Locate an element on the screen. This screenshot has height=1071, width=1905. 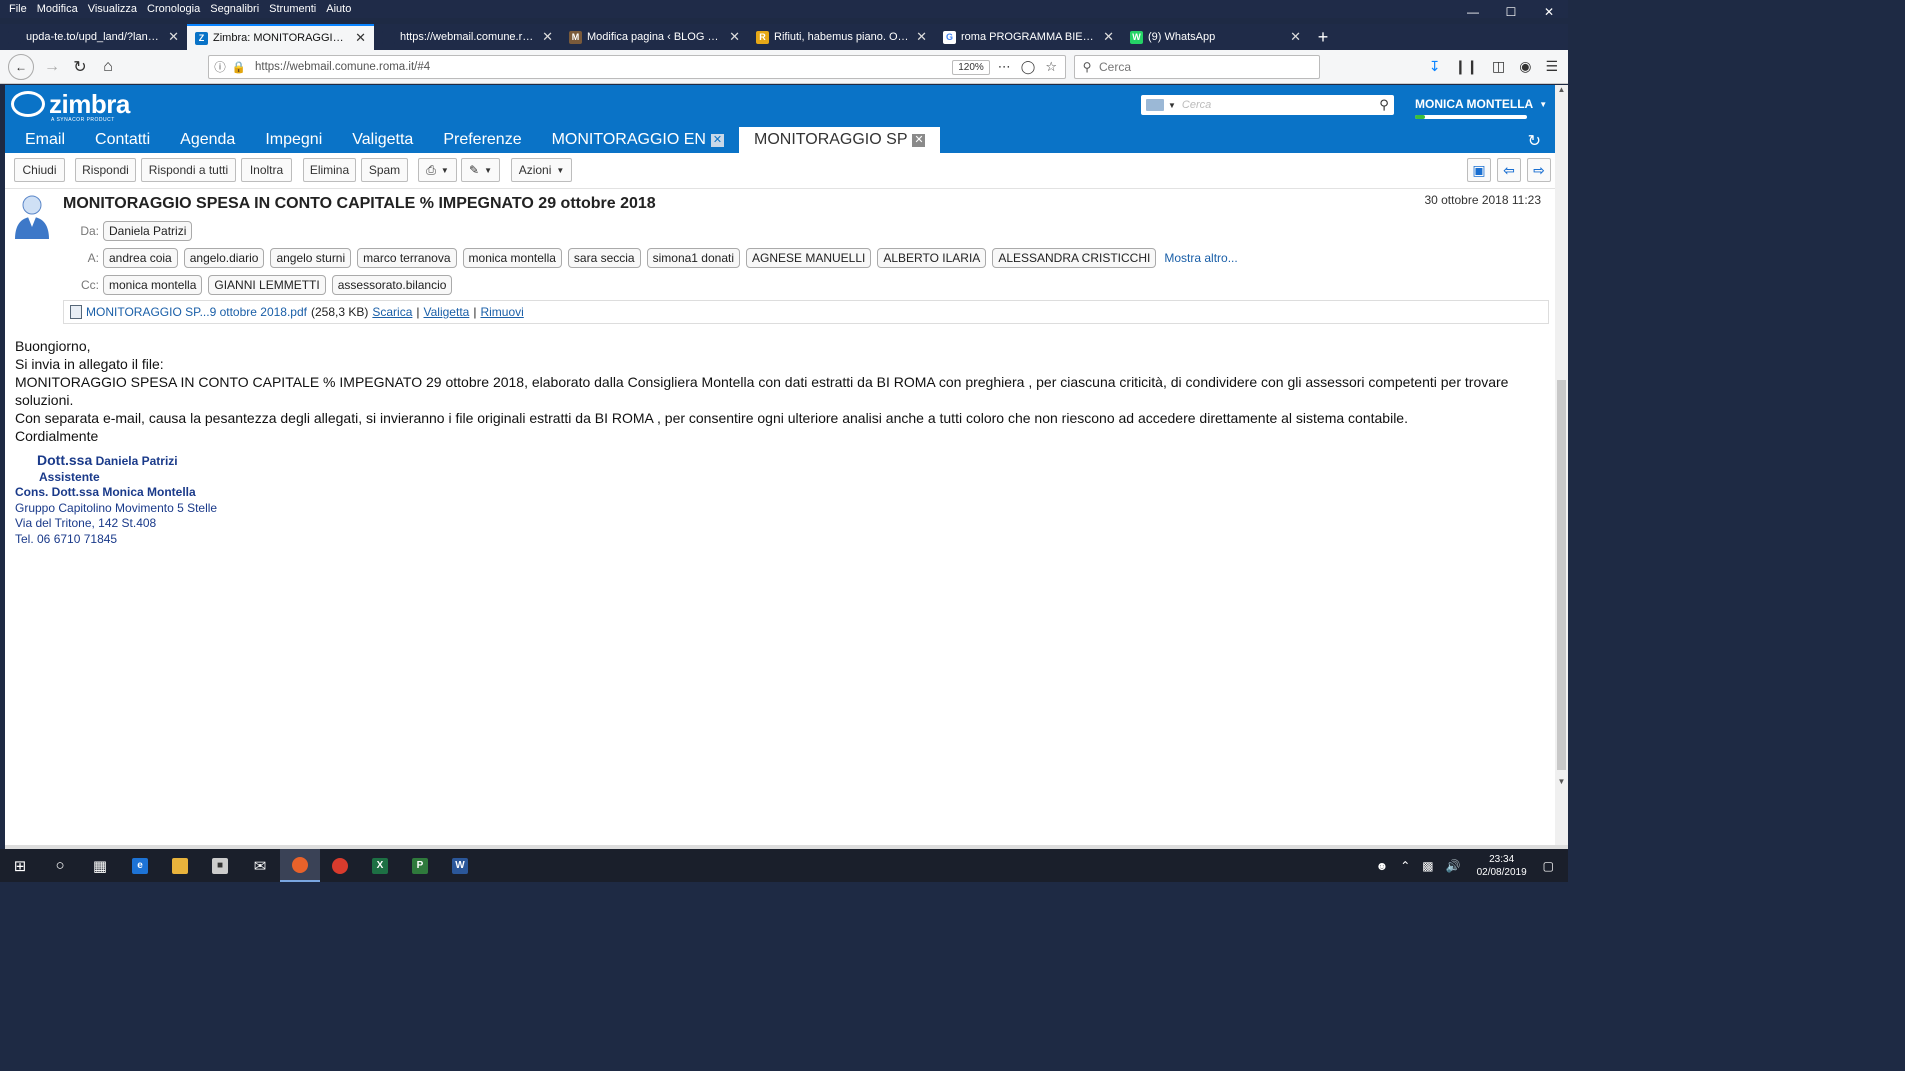
browser-tab: Groma PROGRAMMA BIENNALE ✕ is located at coordinates (1028, 37).